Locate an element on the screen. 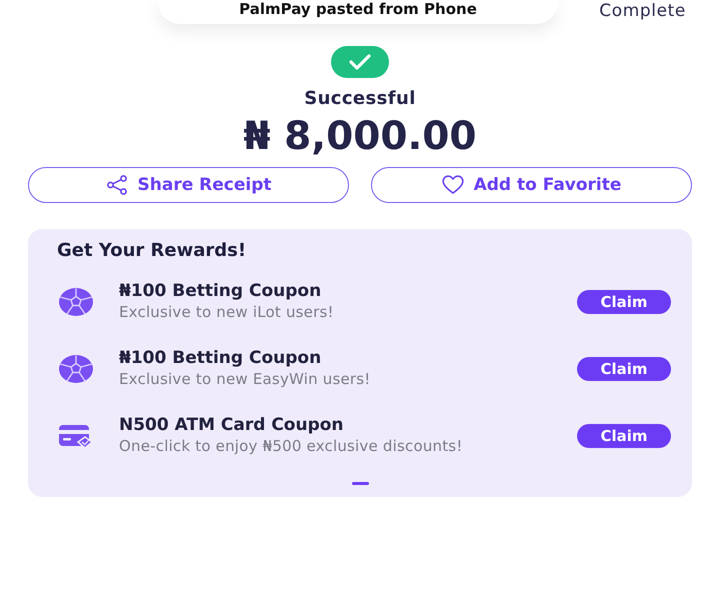 This screenshot has width=720, height=600. amount-text: ₦ 8,000.00 is located at coordinates (360, 137).